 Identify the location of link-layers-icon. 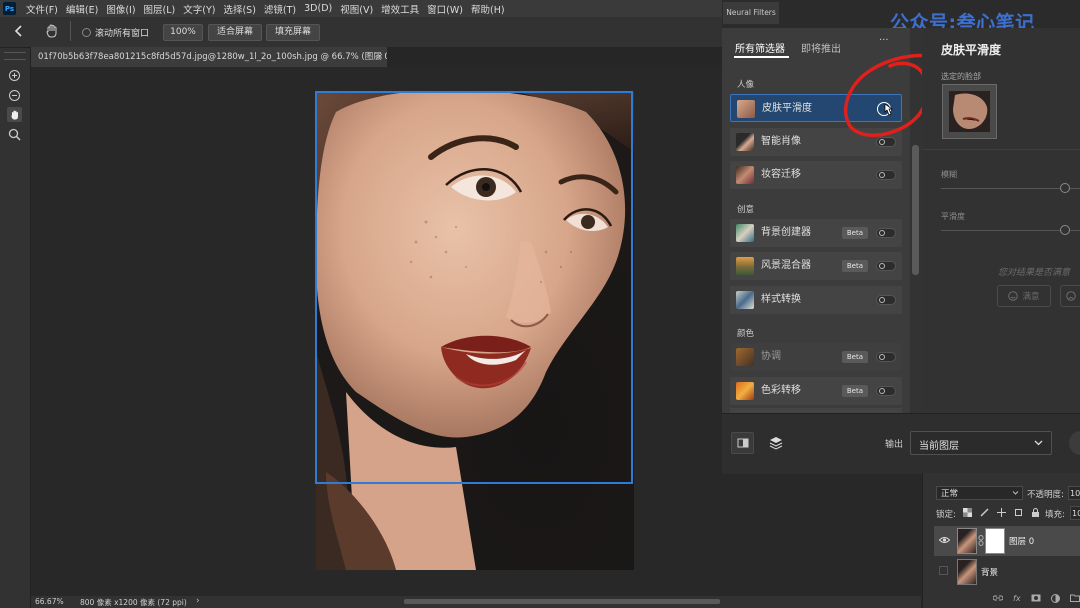
(998, 598).